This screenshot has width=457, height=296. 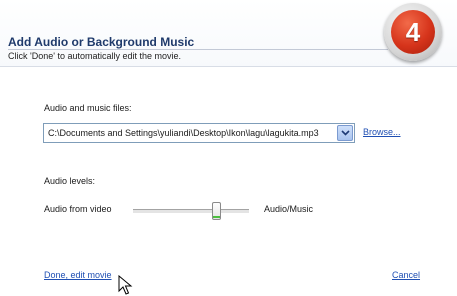 What do you see at coordinates (217, 211) in the screenshot?
I see `audio-balance-slider-thumb` at bounding box center [217, 211].